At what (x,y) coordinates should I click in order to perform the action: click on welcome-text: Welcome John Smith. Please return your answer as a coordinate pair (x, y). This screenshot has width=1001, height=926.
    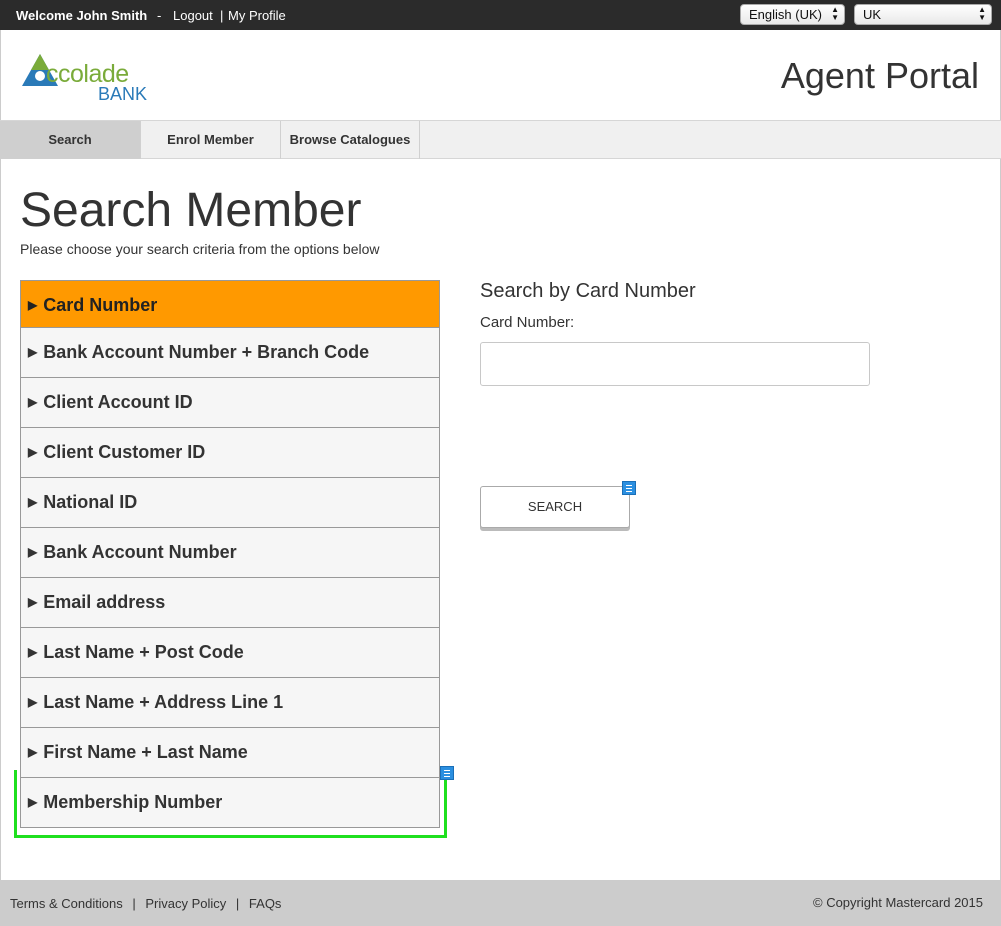
    Looking at the image, I should click on (82, 15).